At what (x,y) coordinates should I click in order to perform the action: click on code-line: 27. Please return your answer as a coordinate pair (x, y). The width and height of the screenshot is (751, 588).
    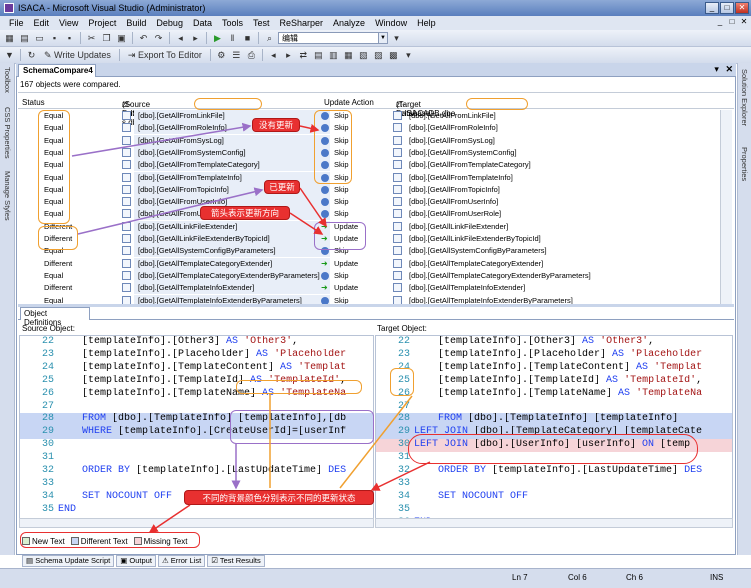
    Looking at the image, I should click on (554, 407).